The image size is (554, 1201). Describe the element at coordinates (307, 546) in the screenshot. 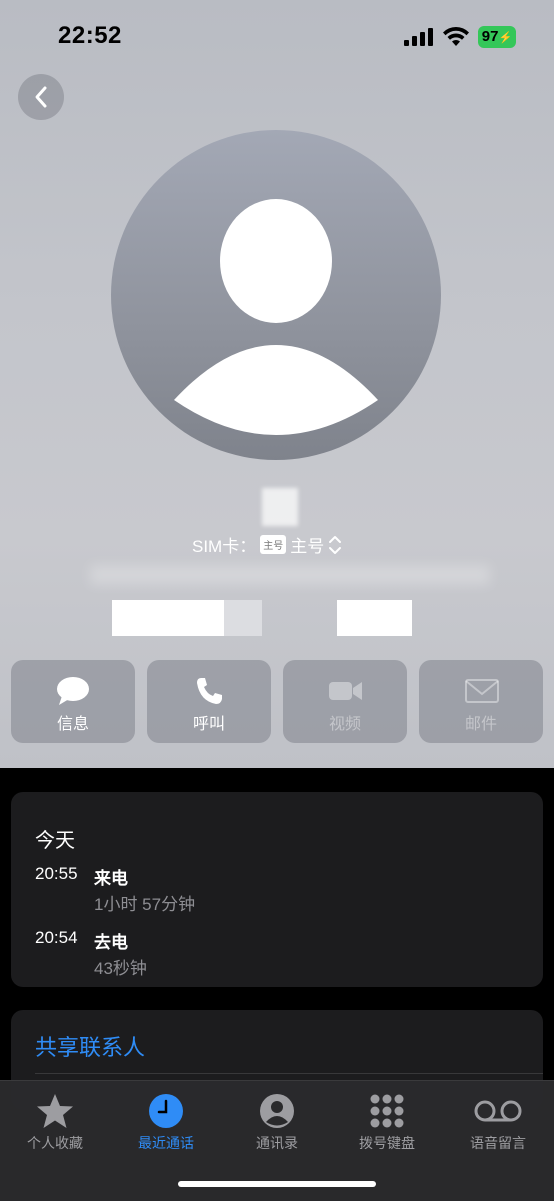

I see `sim-label: 主号` at that location.